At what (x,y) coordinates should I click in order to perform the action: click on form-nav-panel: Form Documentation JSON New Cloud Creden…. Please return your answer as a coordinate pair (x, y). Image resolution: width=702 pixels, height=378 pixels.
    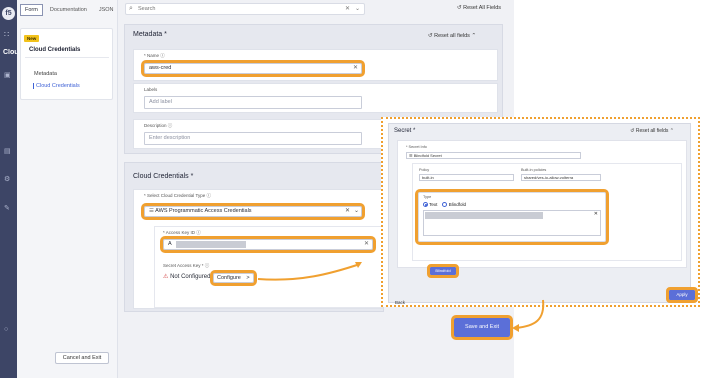
    Looking at the image, I should click on (67, 189).